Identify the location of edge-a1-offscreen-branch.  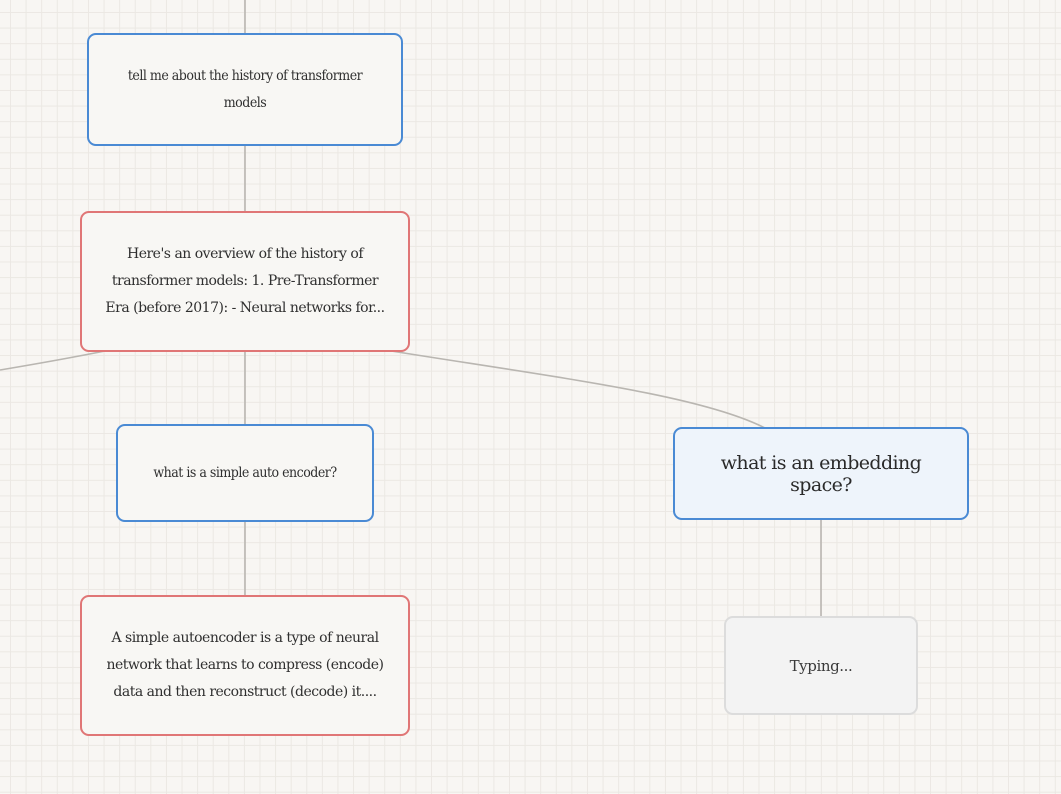
(55, 360).